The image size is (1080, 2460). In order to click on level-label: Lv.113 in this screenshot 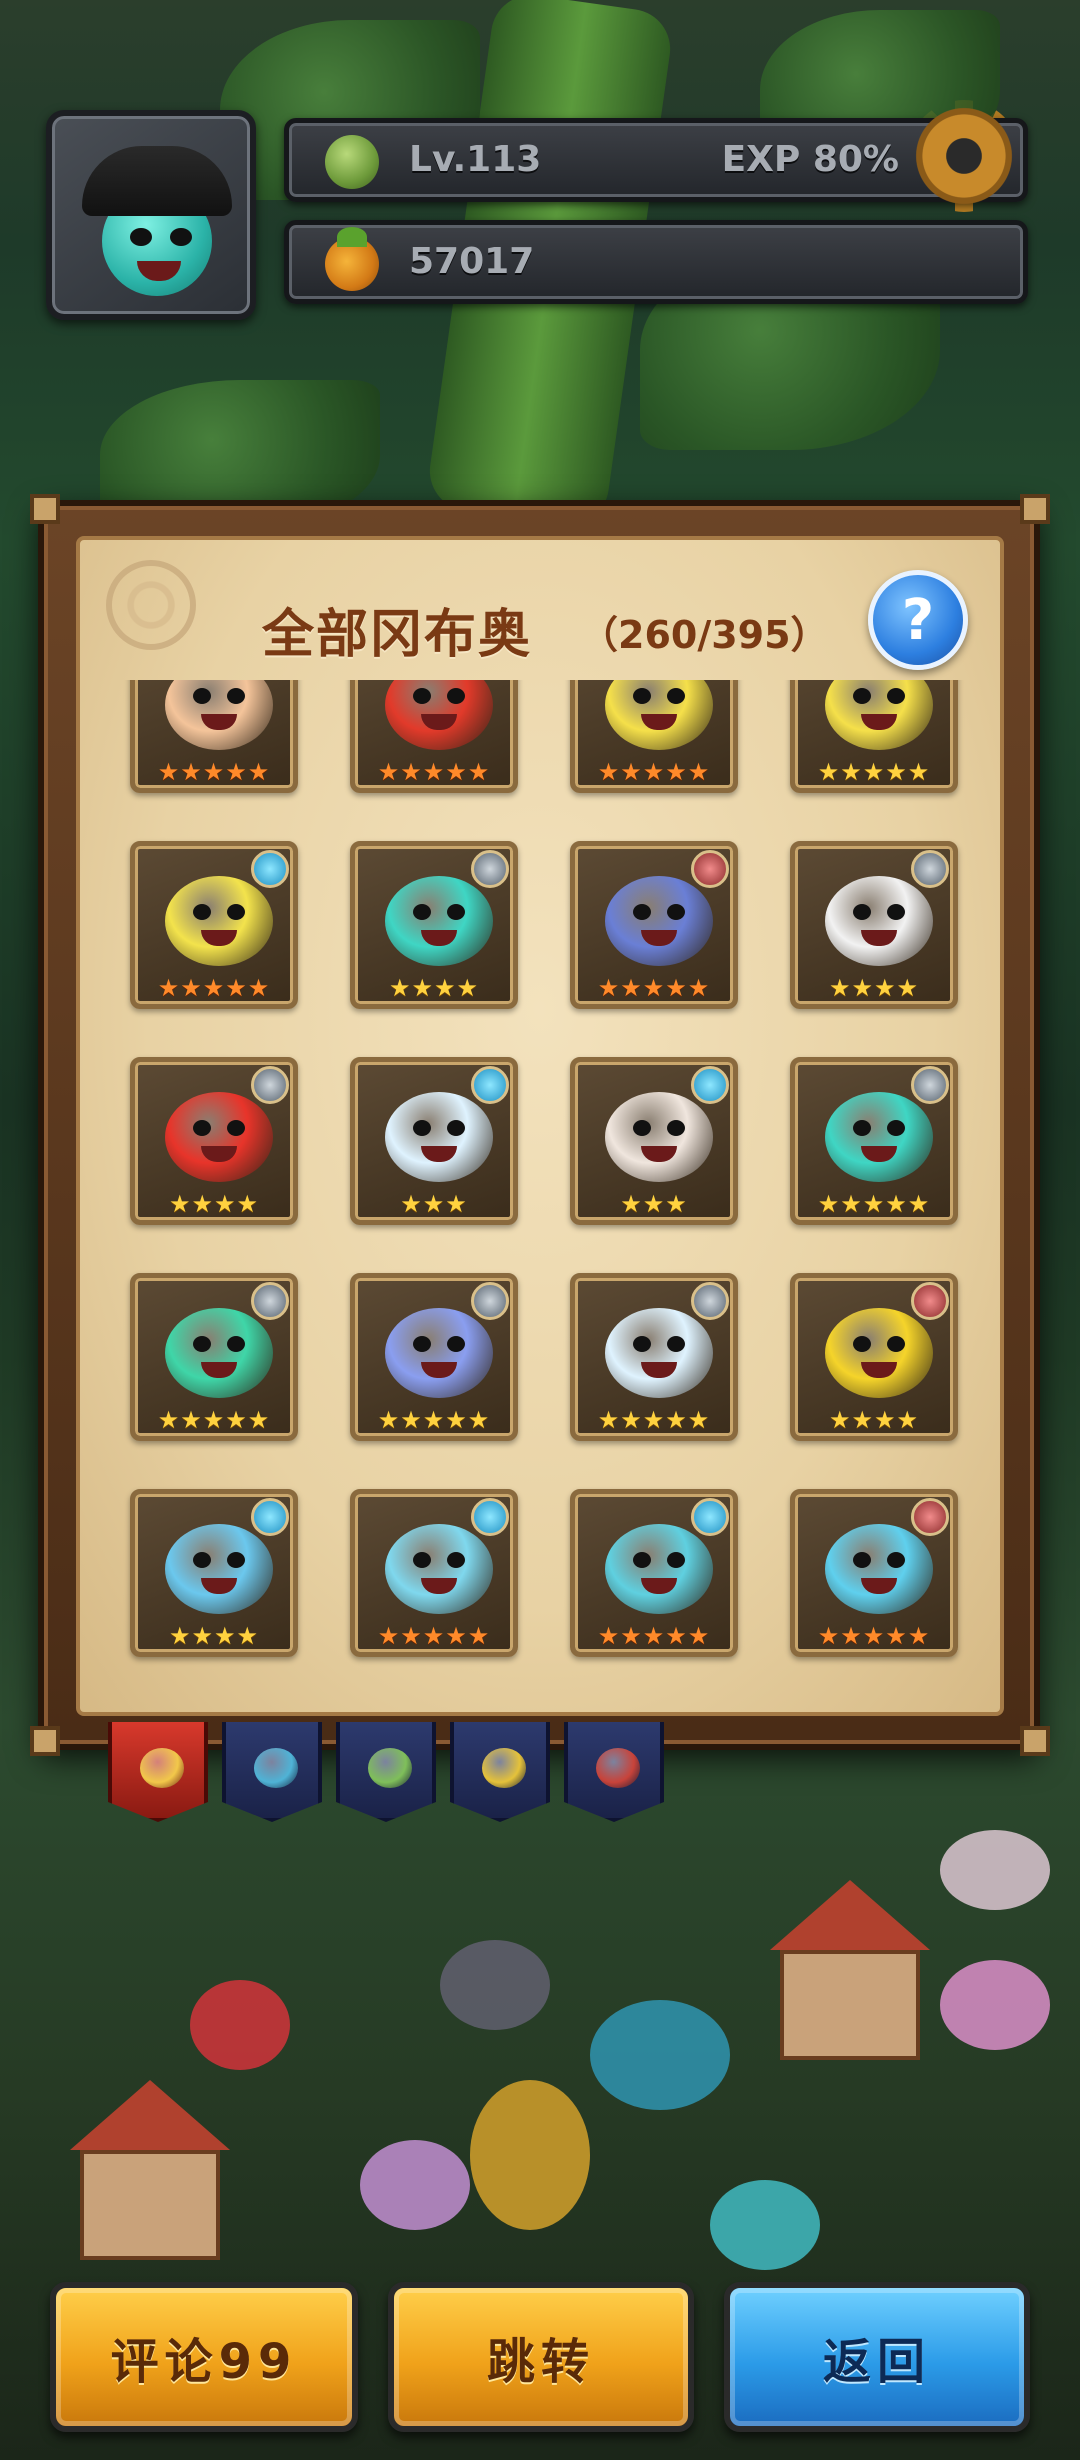, I will do `click(475, 159)`.